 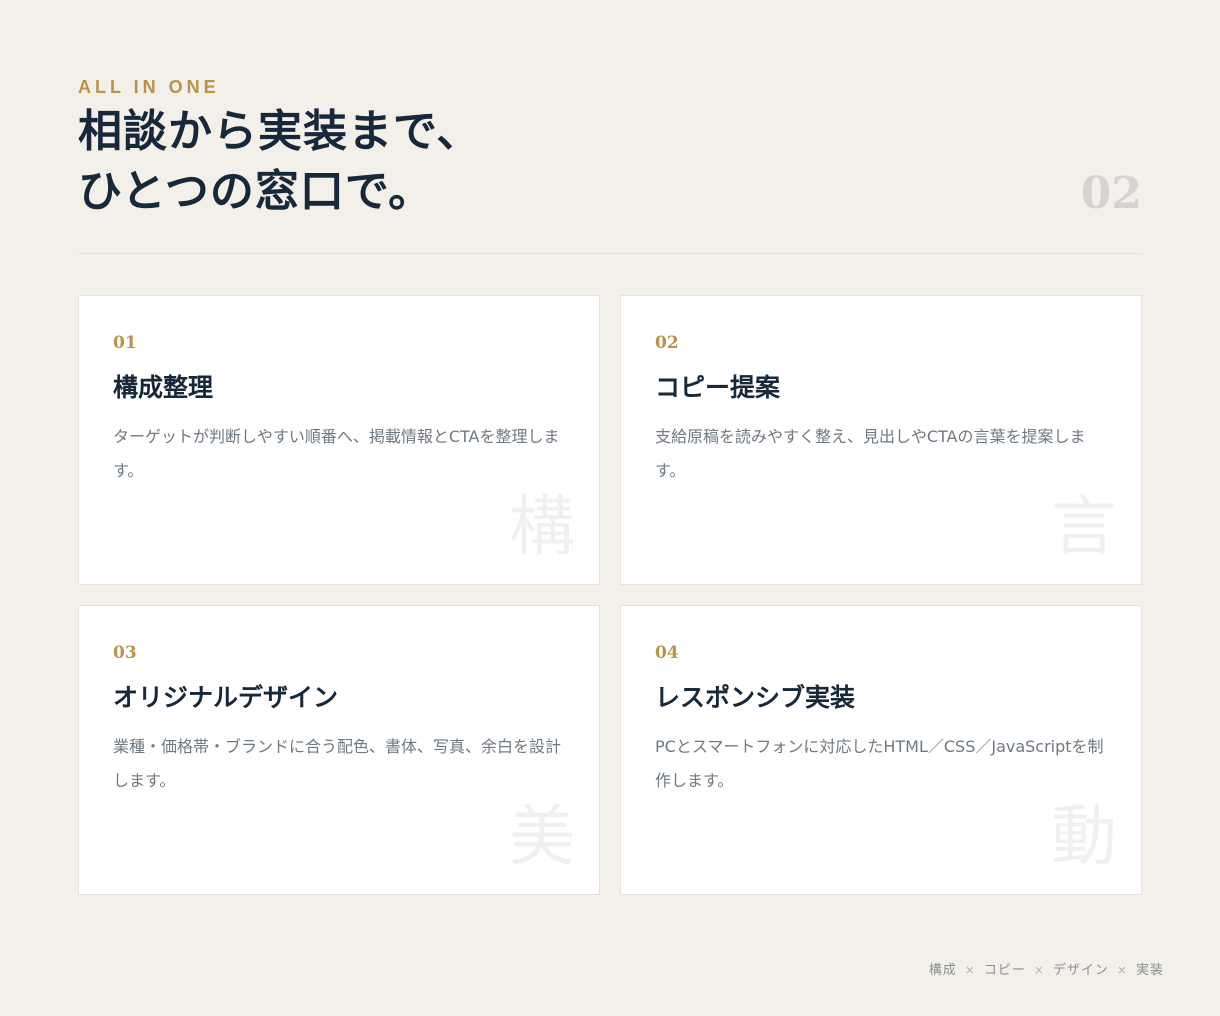 What do you see at coordinates (1046, 970) in the screenshot?
I see `footer-keywords: 構成 × コピー × デザイン × 実装` at bounding box center [1046, 970].